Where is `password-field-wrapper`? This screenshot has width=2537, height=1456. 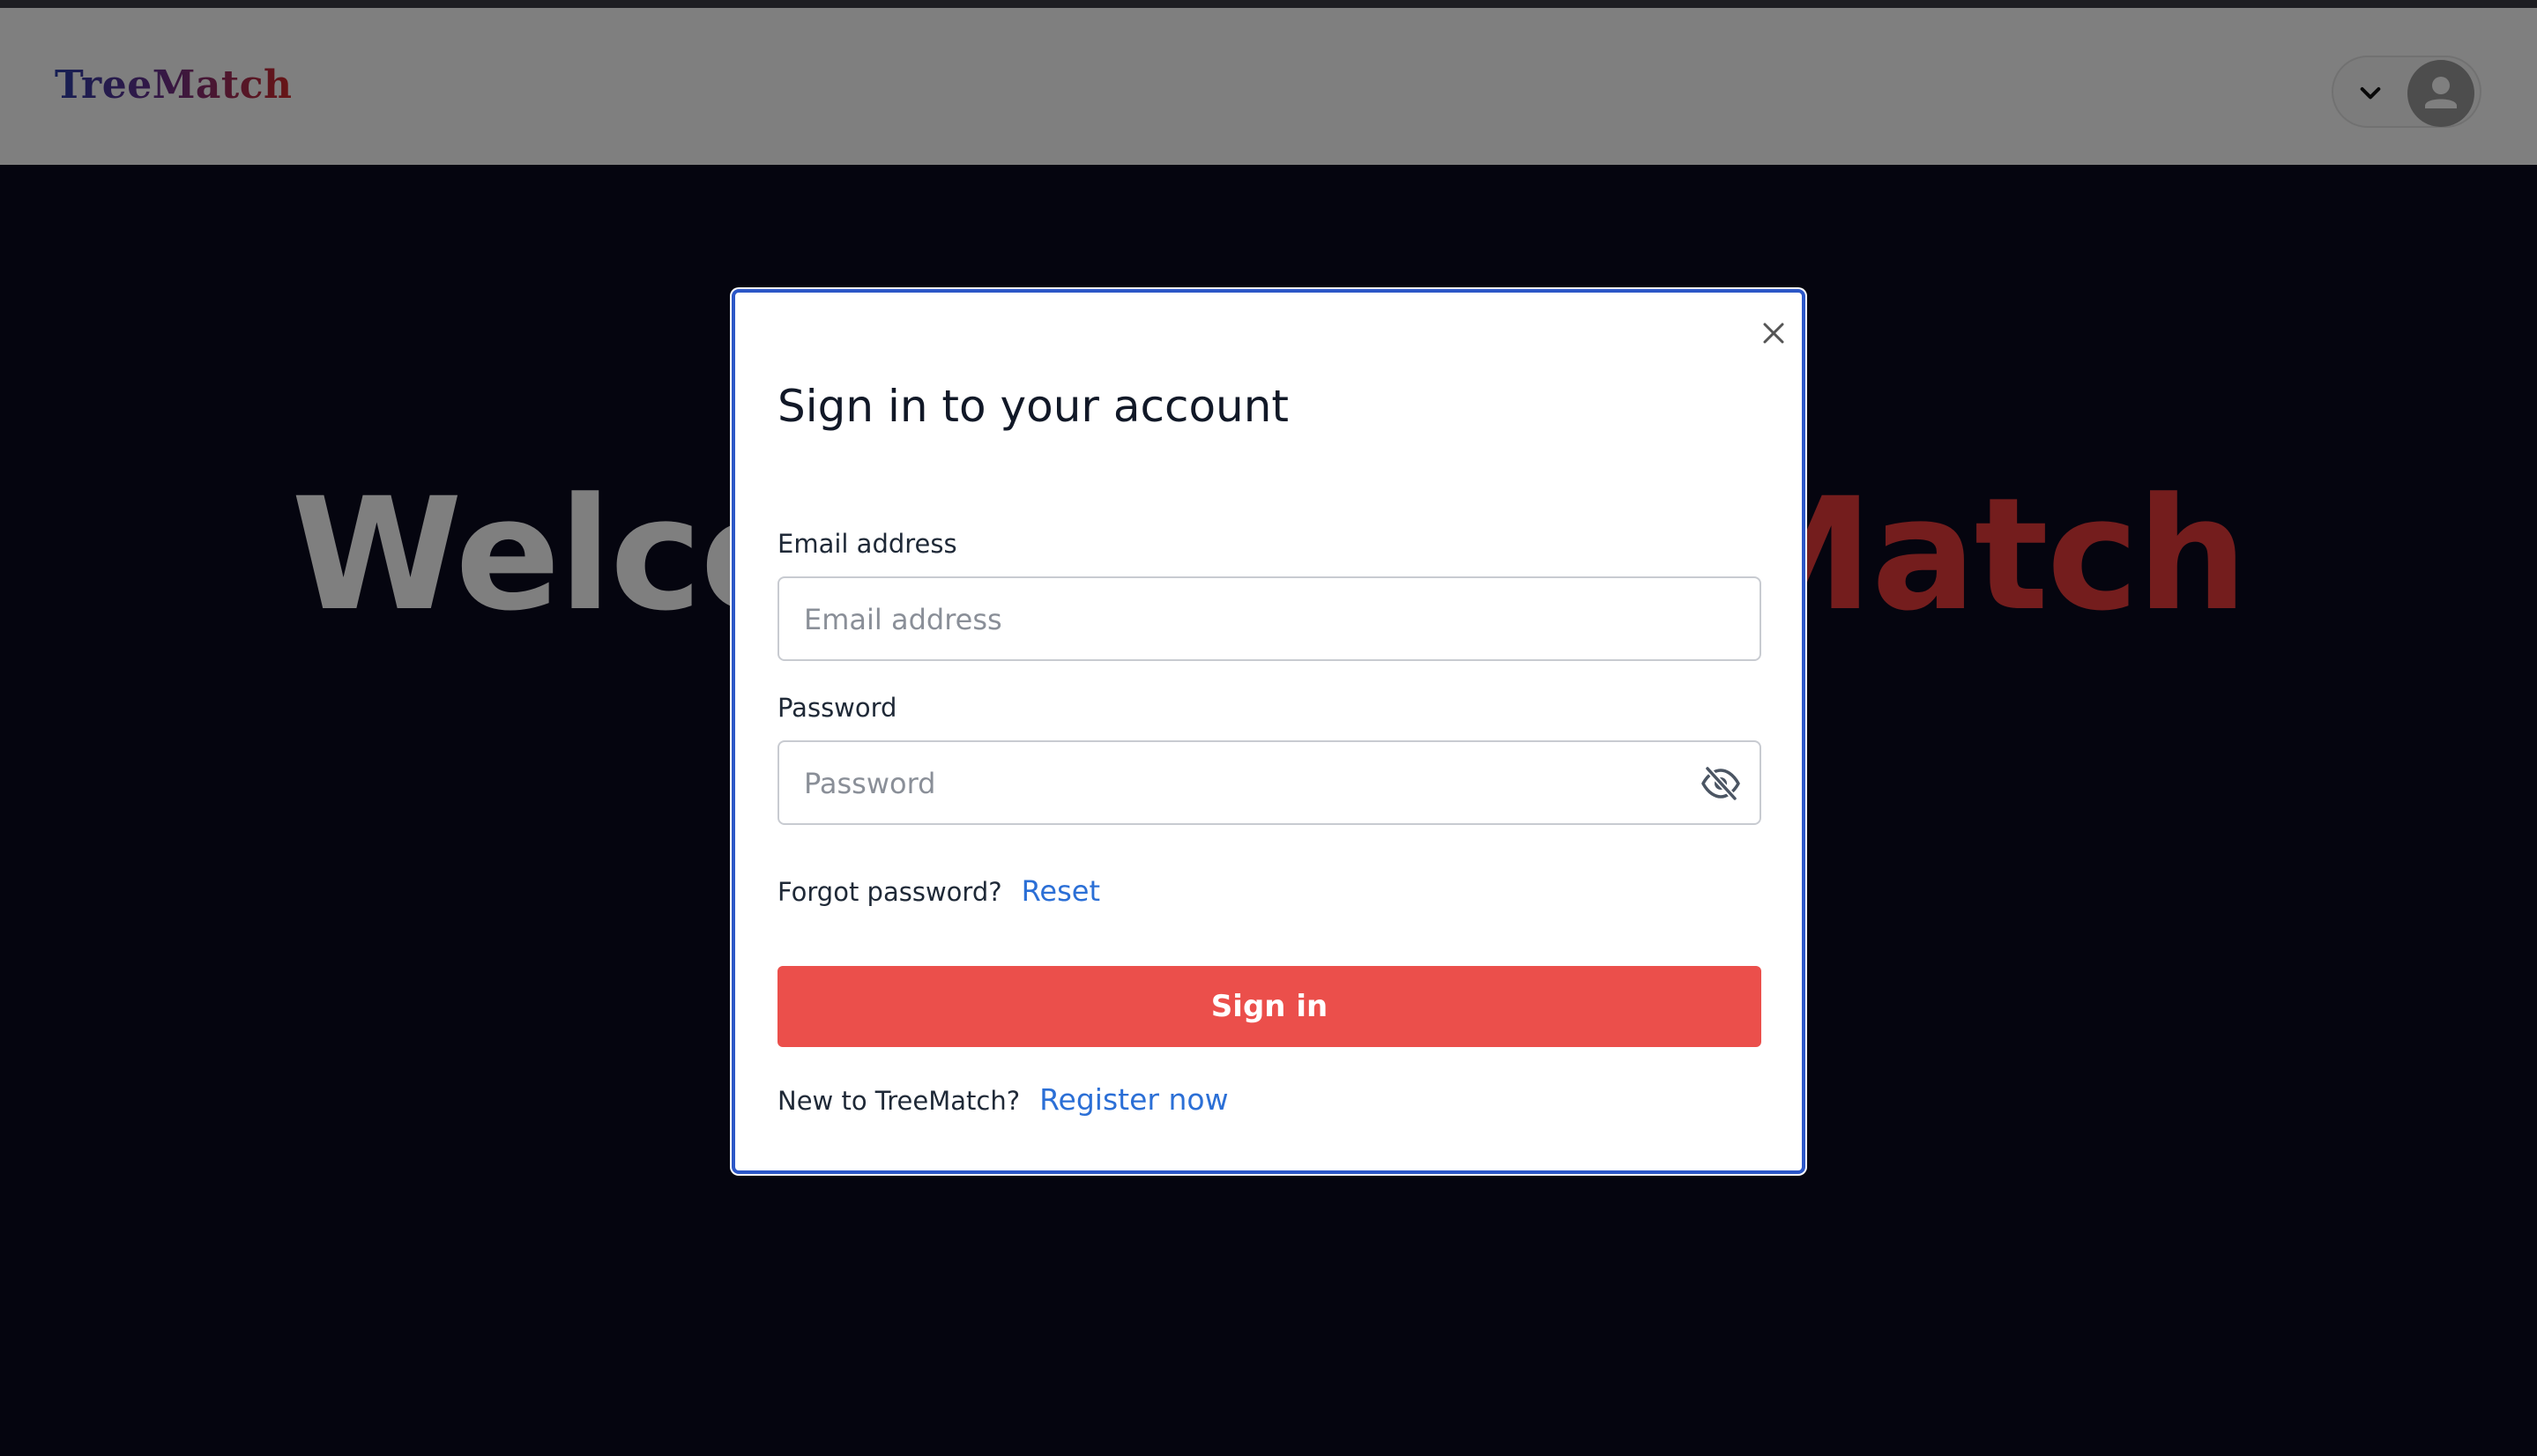 password-field-wrapper is located at coordinates (1269, 782).